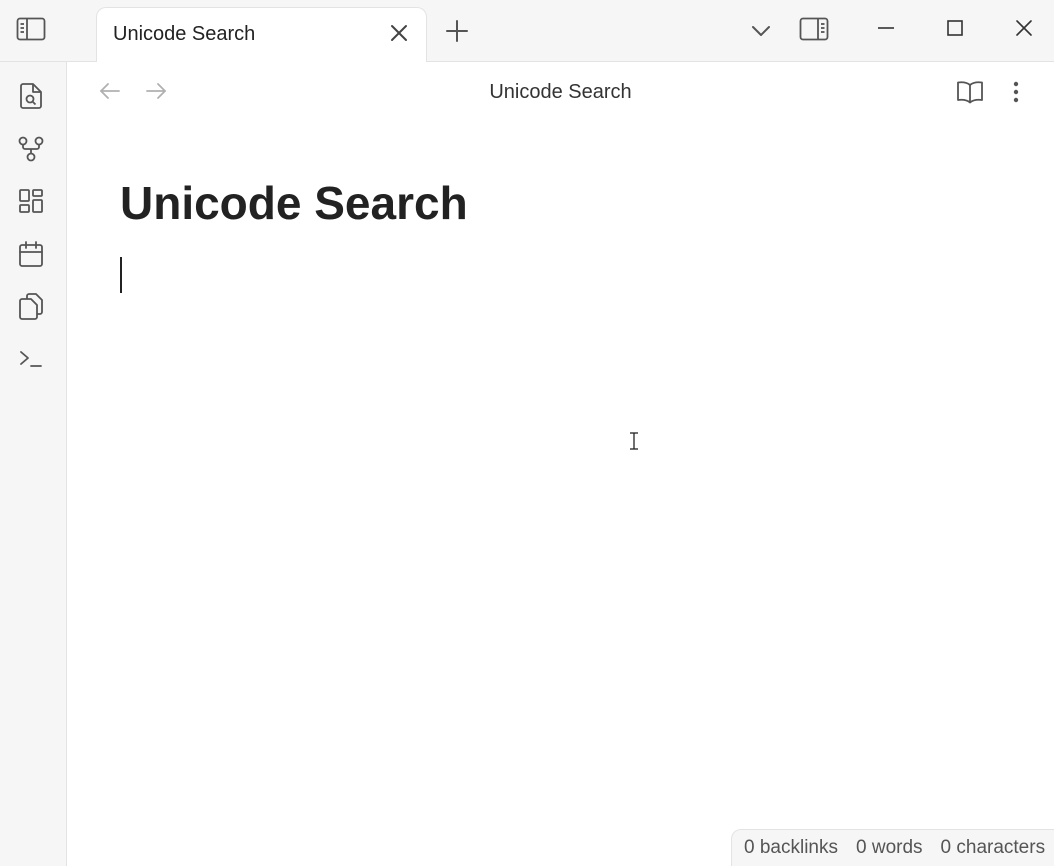  I want to click on copy-icon, so click(31, 306).